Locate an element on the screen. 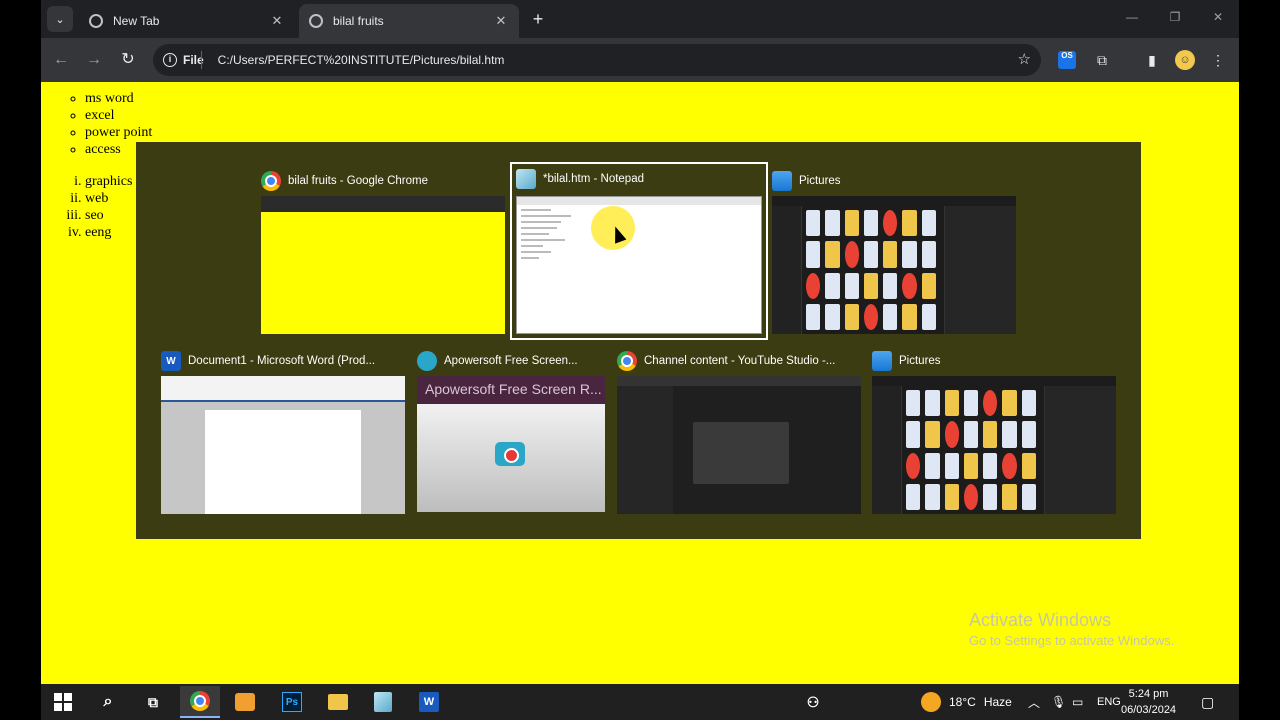 This screenshot has width=1280, height=720. apowersoft-icon is located at coordinates (427, 361).